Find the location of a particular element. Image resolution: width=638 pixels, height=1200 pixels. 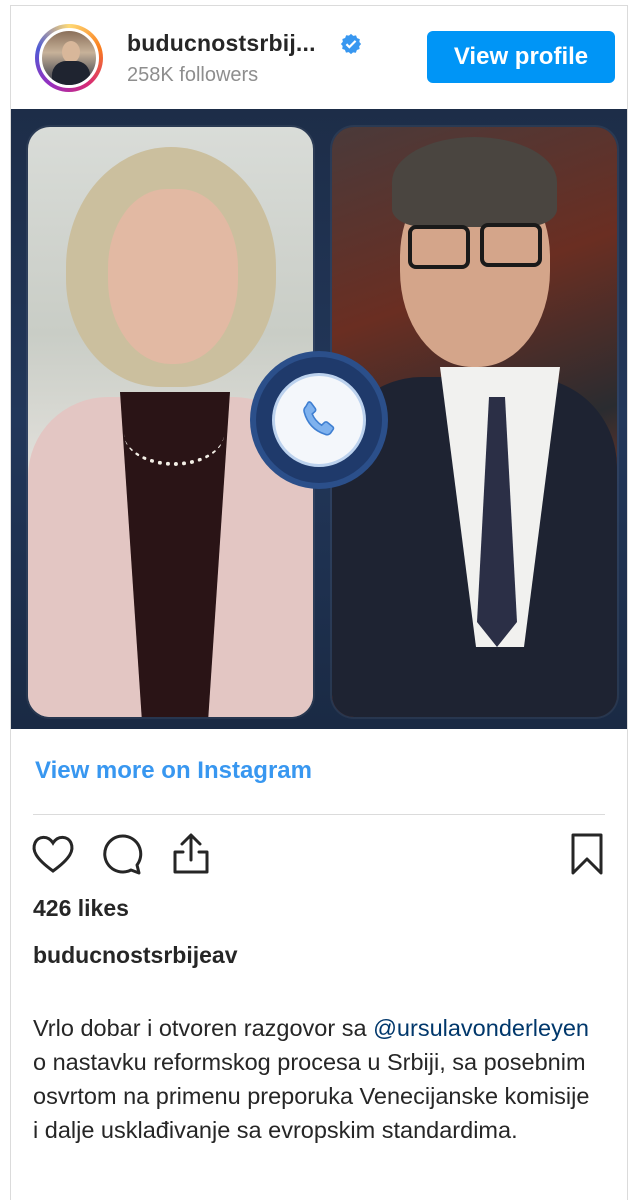

view-profile-button: View profile is located at coordinates (521, 57).